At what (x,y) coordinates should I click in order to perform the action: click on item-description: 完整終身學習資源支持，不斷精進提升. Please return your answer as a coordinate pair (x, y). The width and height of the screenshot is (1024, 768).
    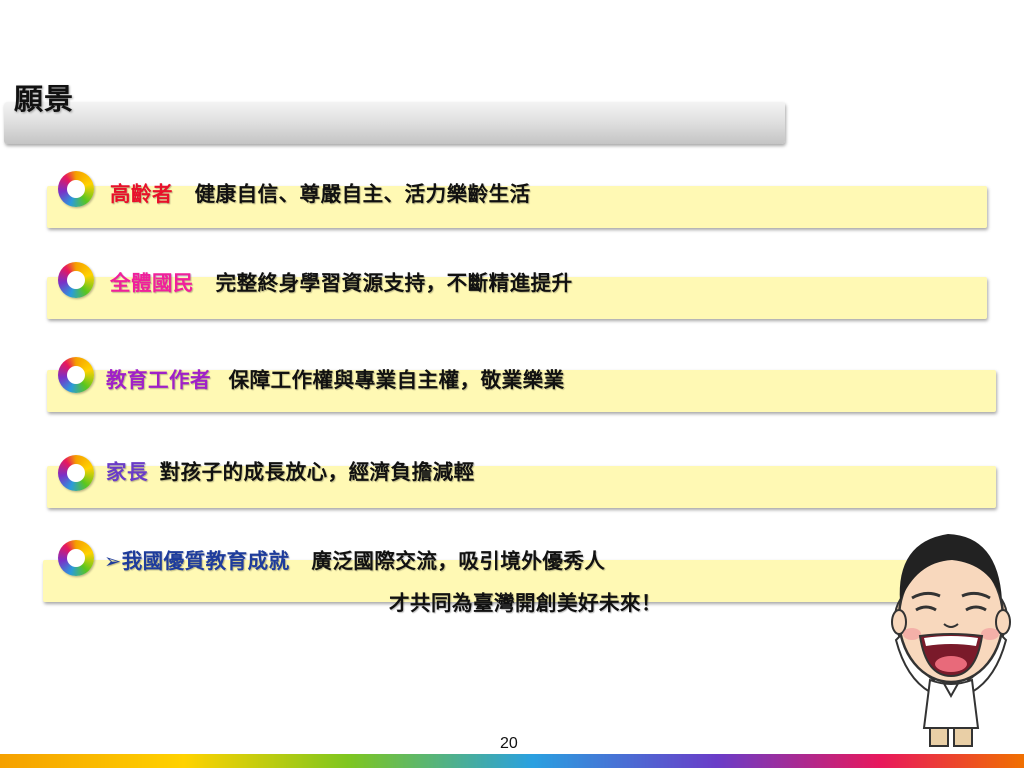
    Looking at the image, I should click on (394, 283).